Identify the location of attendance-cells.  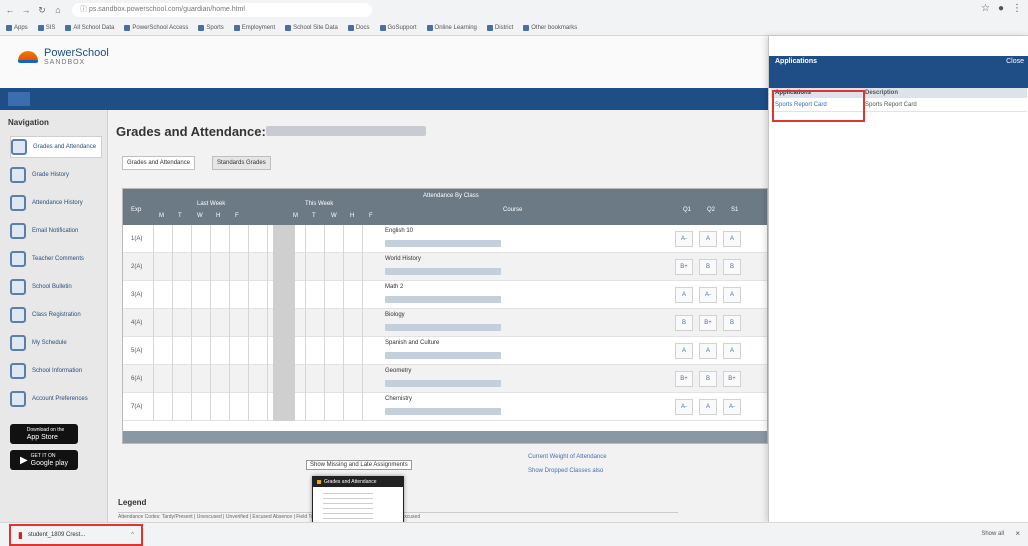
(263, 323).